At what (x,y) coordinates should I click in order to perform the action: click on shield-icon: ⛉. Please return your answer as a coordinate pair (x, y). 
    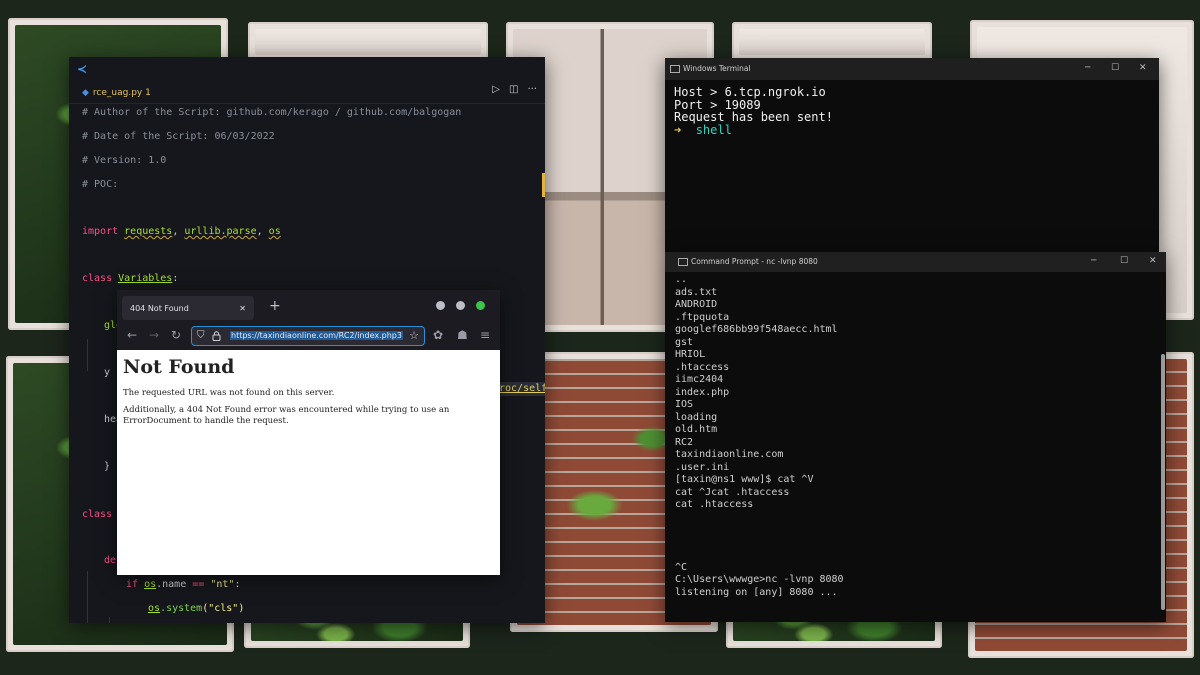
    Looking at the image, I should click on (201, 335).